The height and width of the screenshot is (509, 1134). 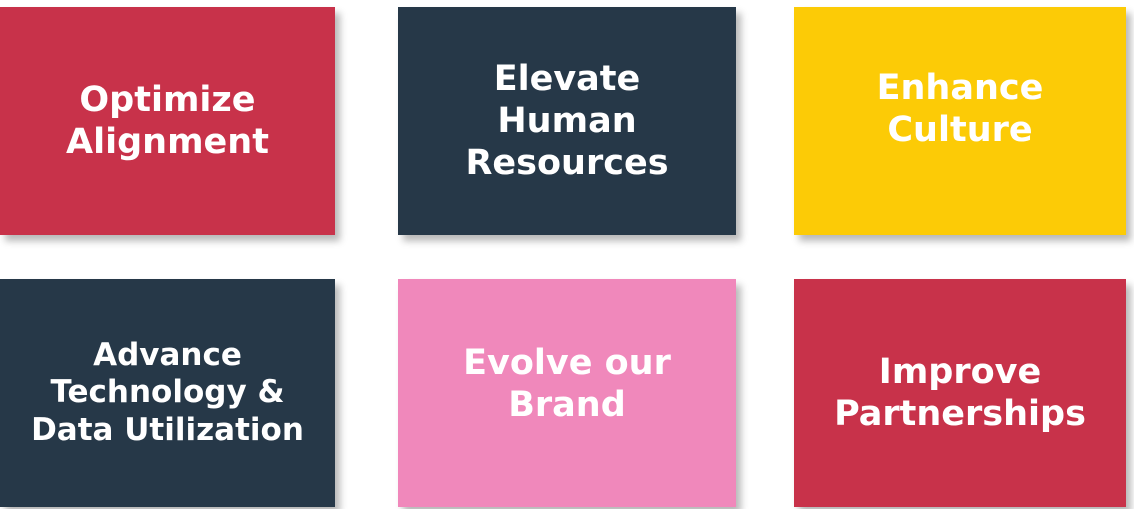 I want to click on tile-optimize-alignment: Optimize Alignment, so click(x=167, y=121).